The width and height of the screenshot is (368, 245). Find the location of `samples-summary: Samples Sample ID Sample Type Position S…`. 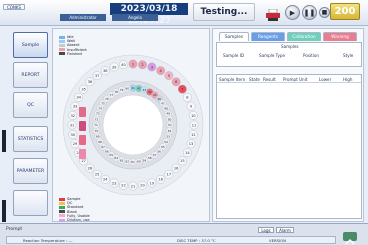

samples-summary: Samples Sample ID Sample Type Position S… is located at coordinates (289, 54).